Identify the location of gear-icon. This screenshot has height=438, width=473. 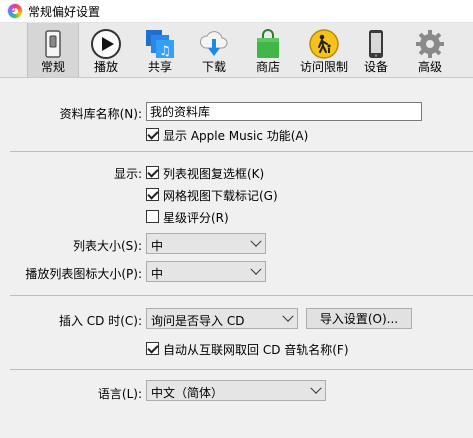
(430, 44).